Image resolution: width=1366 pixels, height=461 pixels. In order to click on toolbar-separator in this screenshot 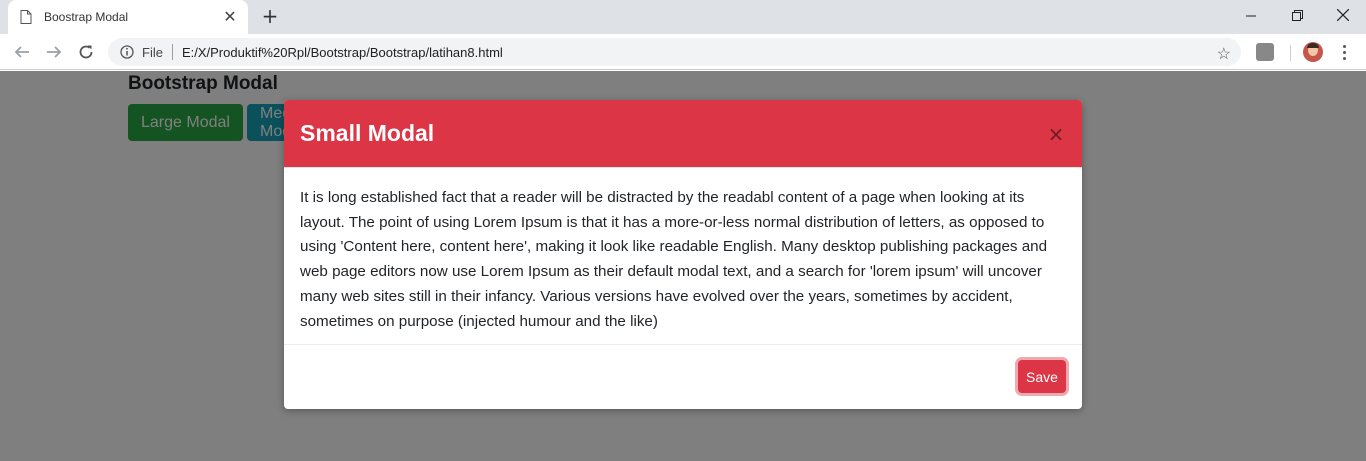, I will do `click(1290, 53)`.